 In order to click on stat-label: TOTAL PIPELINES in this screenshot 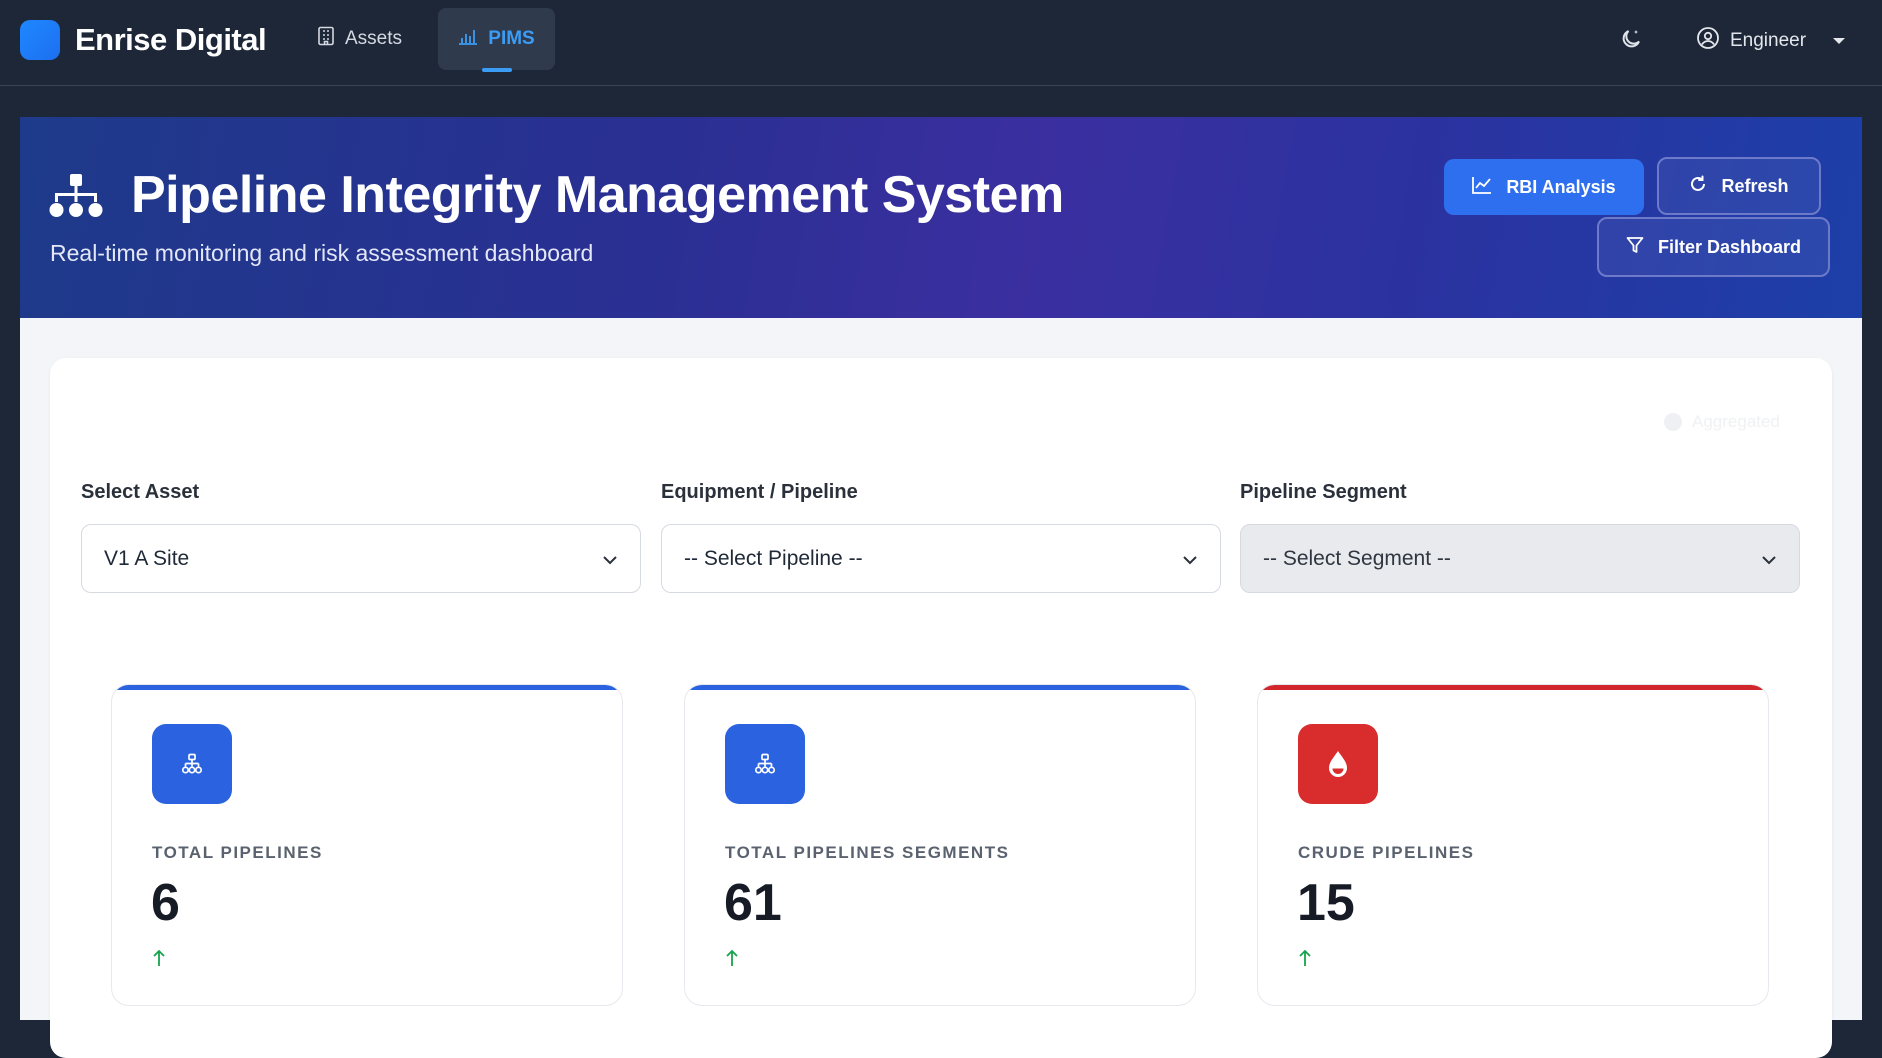, I will do `click(237, 852)`.